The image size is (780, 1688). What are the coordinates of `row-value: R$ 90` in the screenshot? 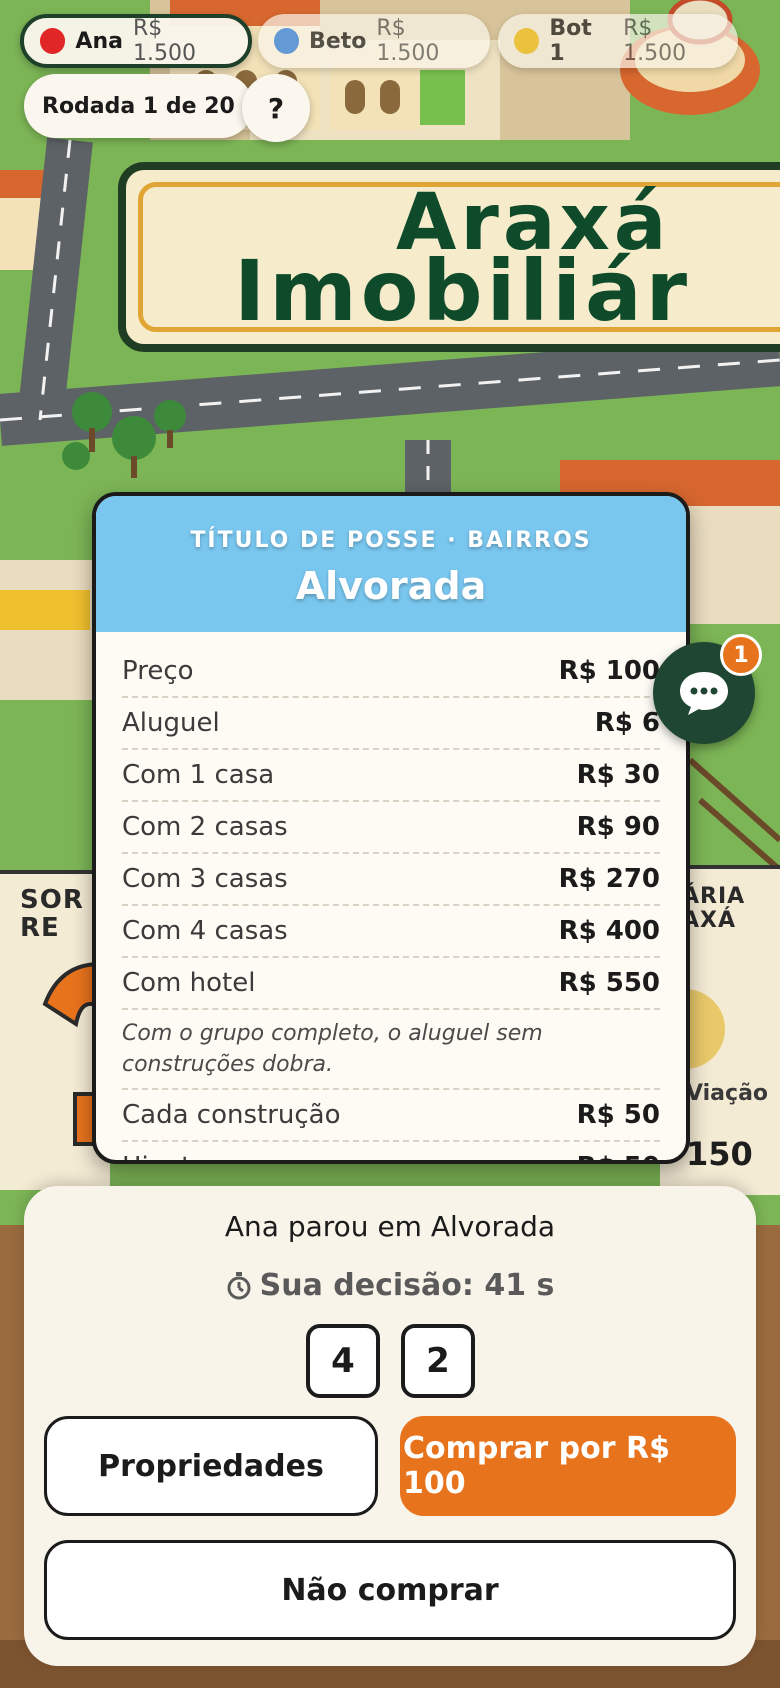 It's located at (618, 827).